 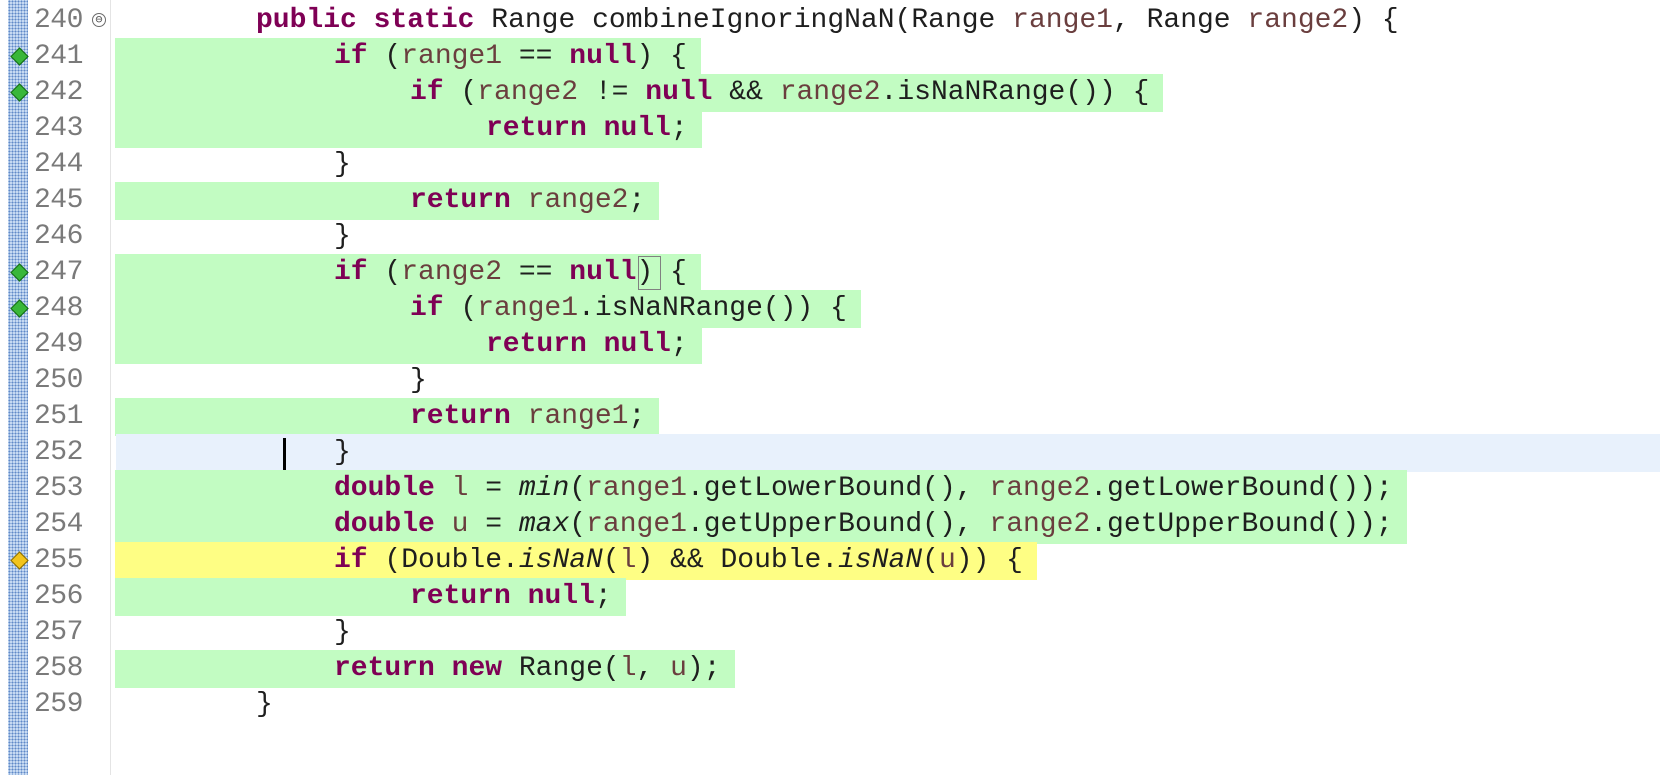 What do you see at coordinates (99, 20) in the screenshot?
I see `fold-collapse-icon: ⊖` at bounding box center [99, 20].